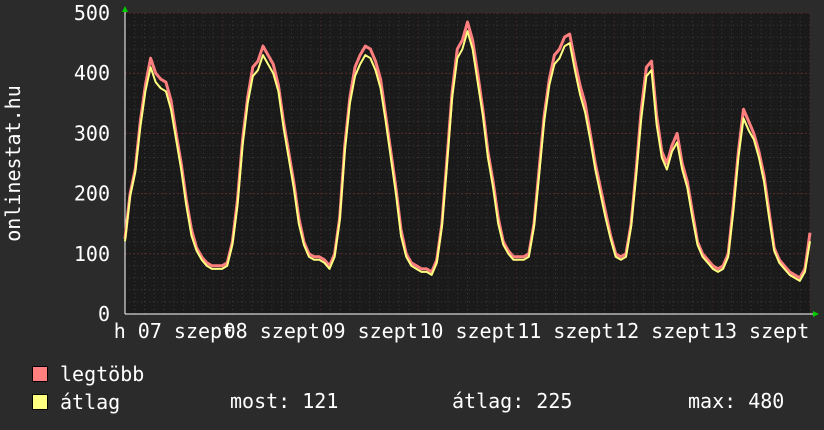  I want to click on y-tick-label: 300, so click(92, 133).